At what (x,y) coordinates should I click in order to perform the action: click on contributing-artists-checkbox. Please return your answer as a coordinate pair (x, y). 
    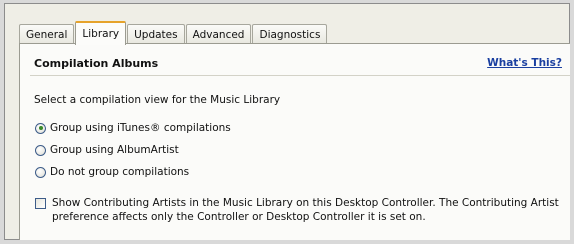
    Looking at the image, I should click on (40, 203).